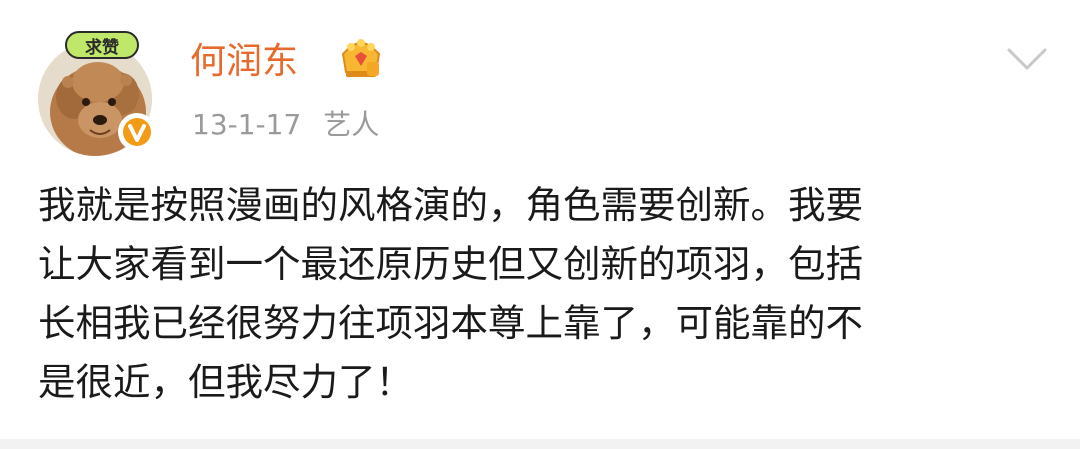 This screenshot has width=1080, height=449. What do you see at coordinates (1027, 59) in the screenshot?
I see `chevron-down-icon` at bounding box center [1027, 59].